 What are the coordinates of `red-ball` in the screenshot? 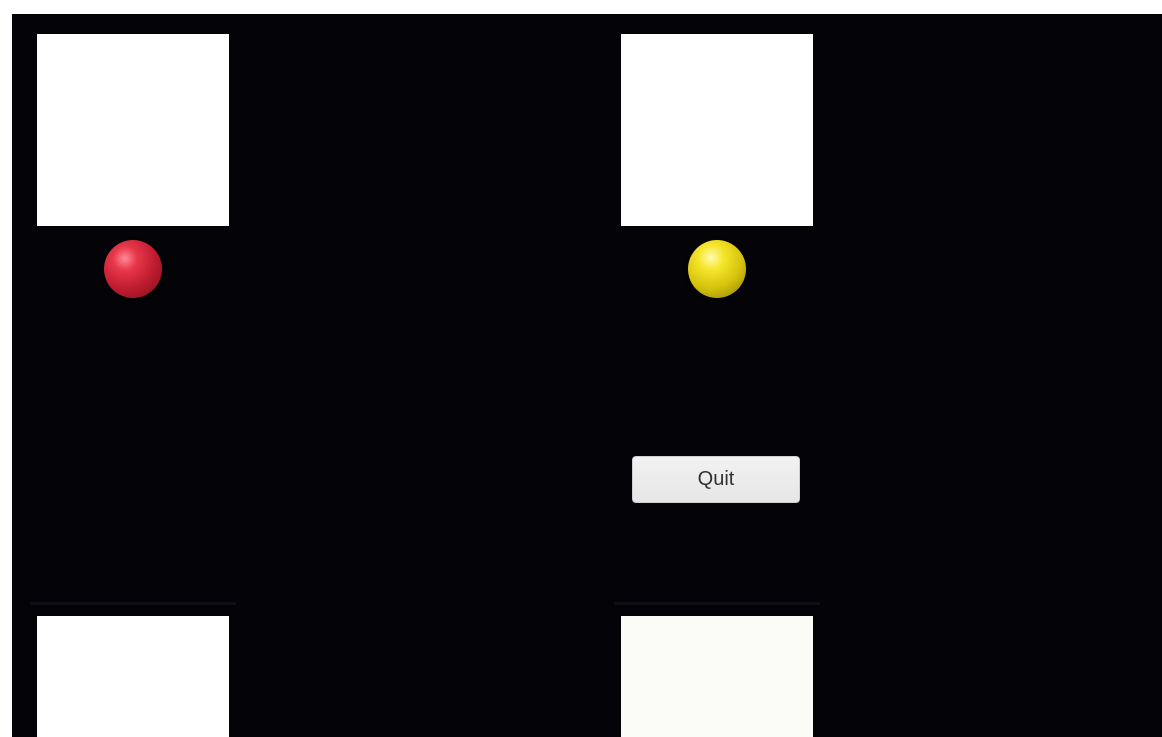 It's located at (133, 269).